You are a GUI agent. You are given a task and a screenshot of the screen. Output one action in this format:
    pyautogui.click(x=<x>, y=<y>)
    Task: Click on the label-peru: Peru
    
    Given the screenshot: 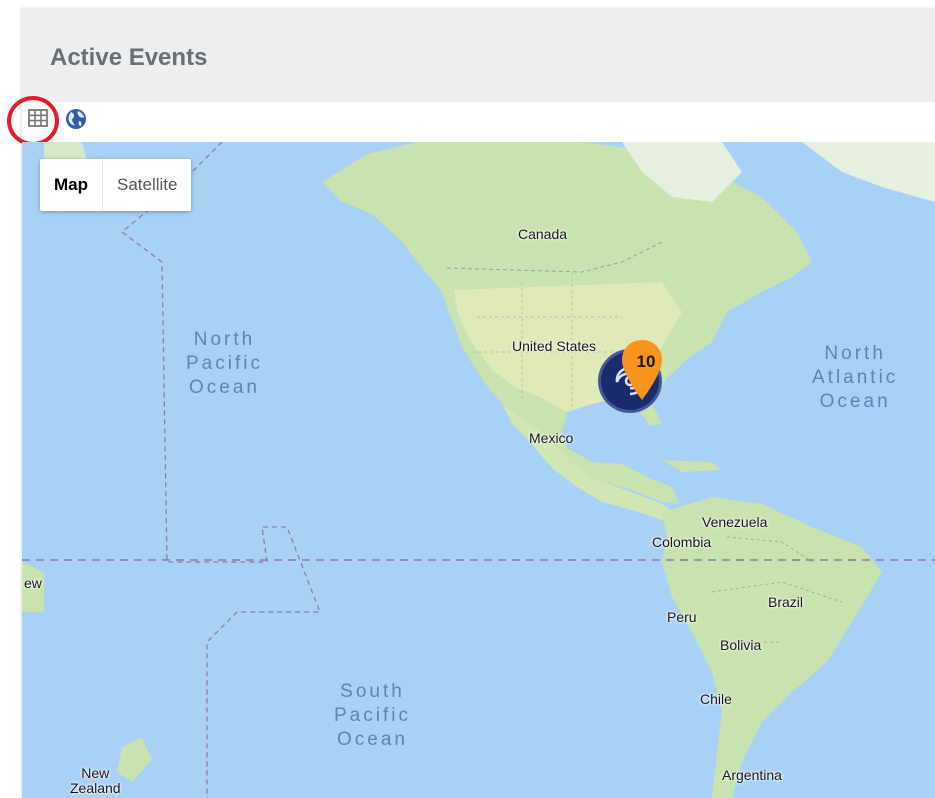 What is the action you would take?
    pyautogui.click(x=682, y=617)
    